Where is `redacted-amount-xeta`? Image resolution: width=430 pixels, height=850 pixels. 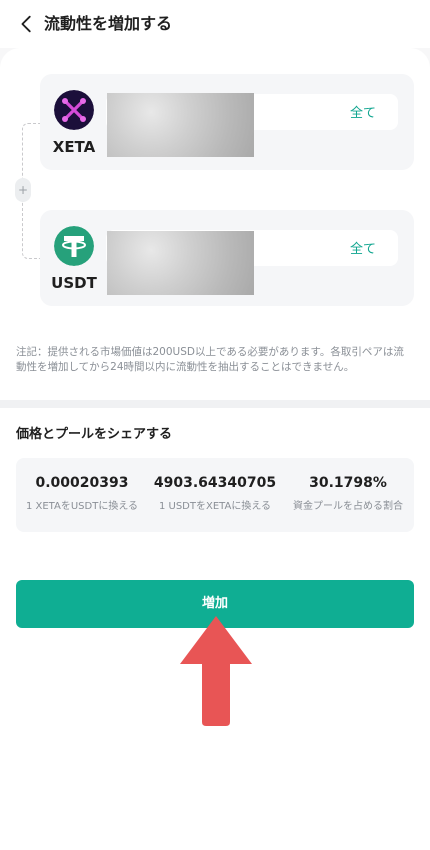
redacted-amount-xeta is located at coordinates (180, 125).